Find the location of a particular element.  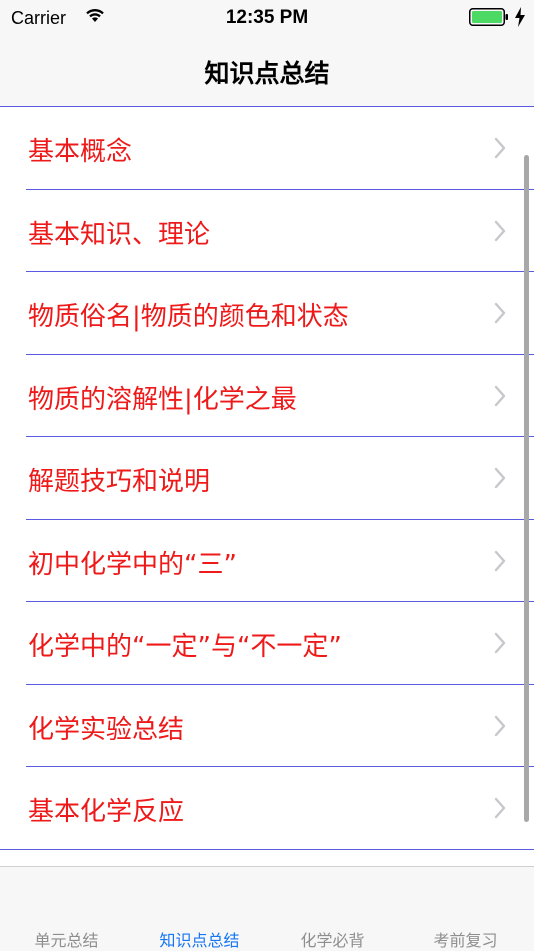

list-item: 物质的溶解性|化学之最 is located at coordinates (280, 396).